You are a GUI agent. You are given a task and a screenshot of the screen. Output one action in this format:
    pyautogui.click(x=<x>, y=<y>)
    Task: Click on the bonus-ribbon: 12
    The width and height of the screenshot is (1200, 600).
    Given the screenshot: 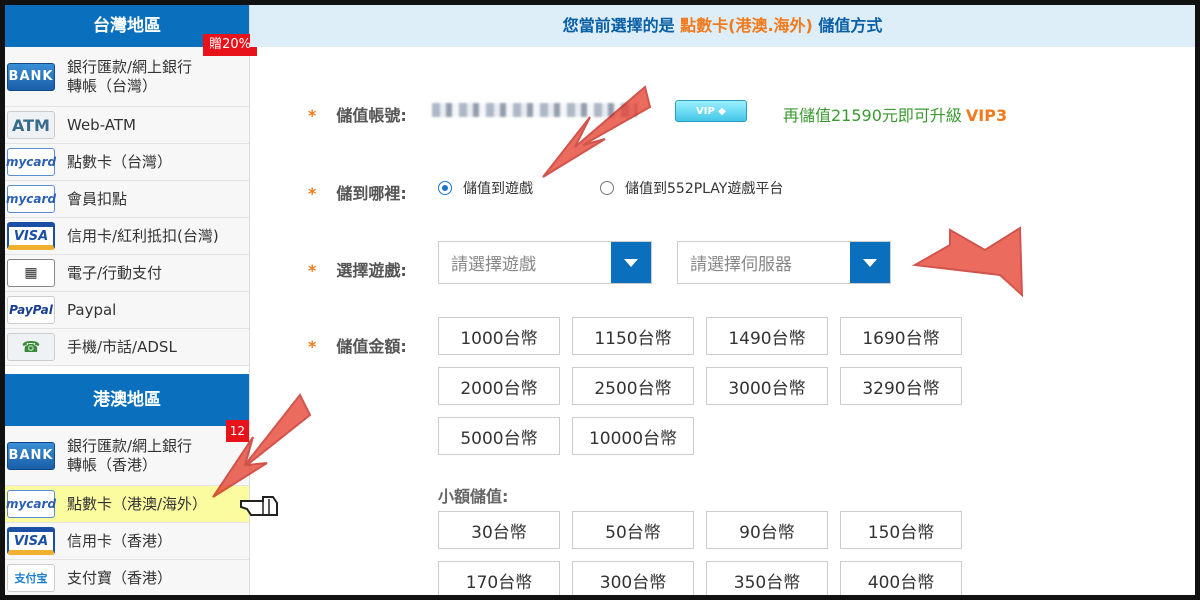 What is the action you would take?
    pyautogui.click(x=237, y=431)
    